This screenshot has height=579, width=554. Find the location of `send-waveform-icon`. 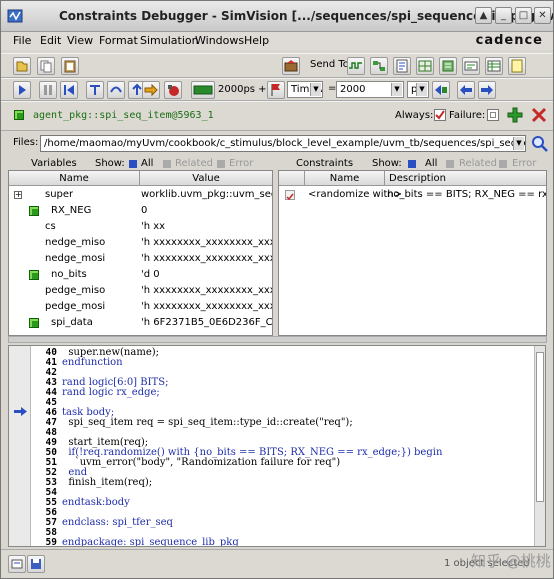

send-waveform-icon is located at coordinates (356, 66).